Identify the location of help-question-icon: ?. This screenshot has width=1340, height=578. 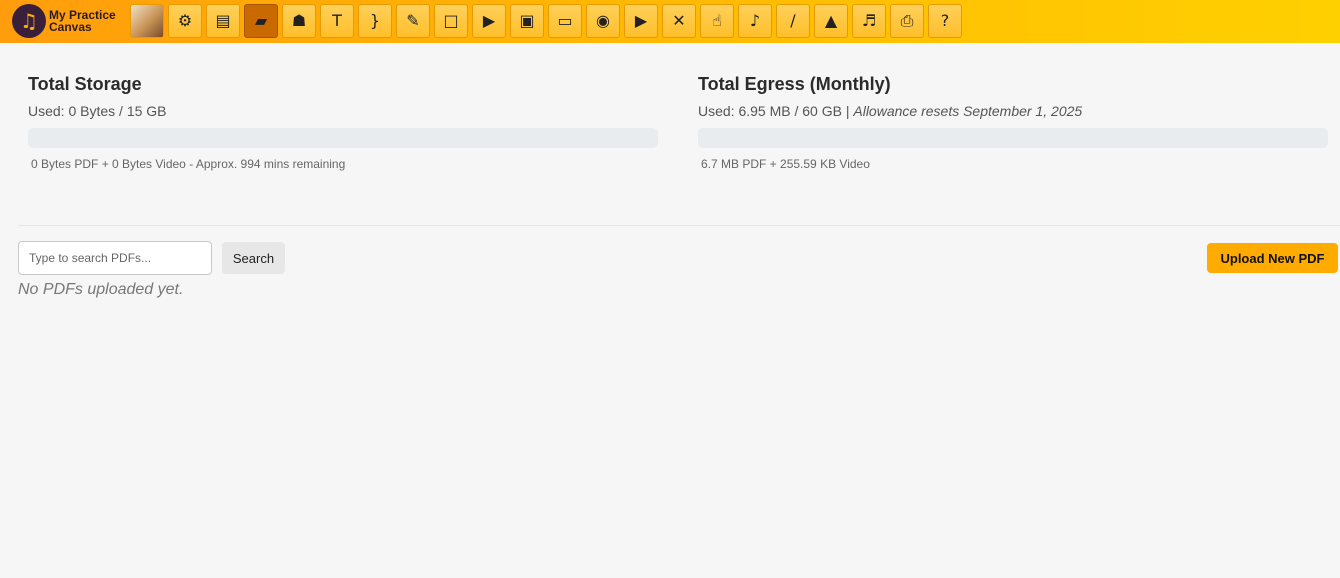
(945, 20).